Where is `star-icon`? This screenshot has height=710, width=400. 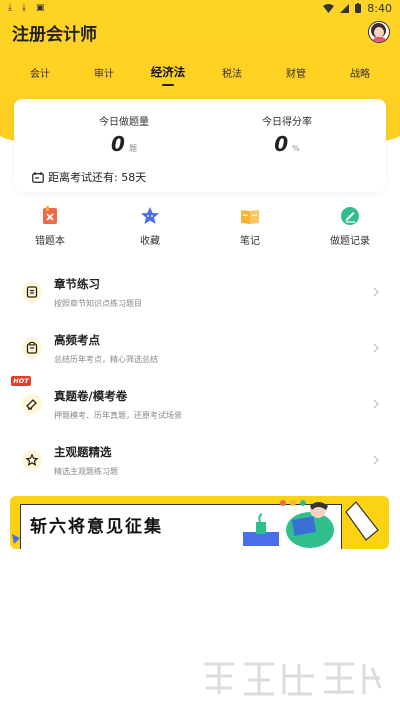
star-icon is located at coordinates (150, 215).